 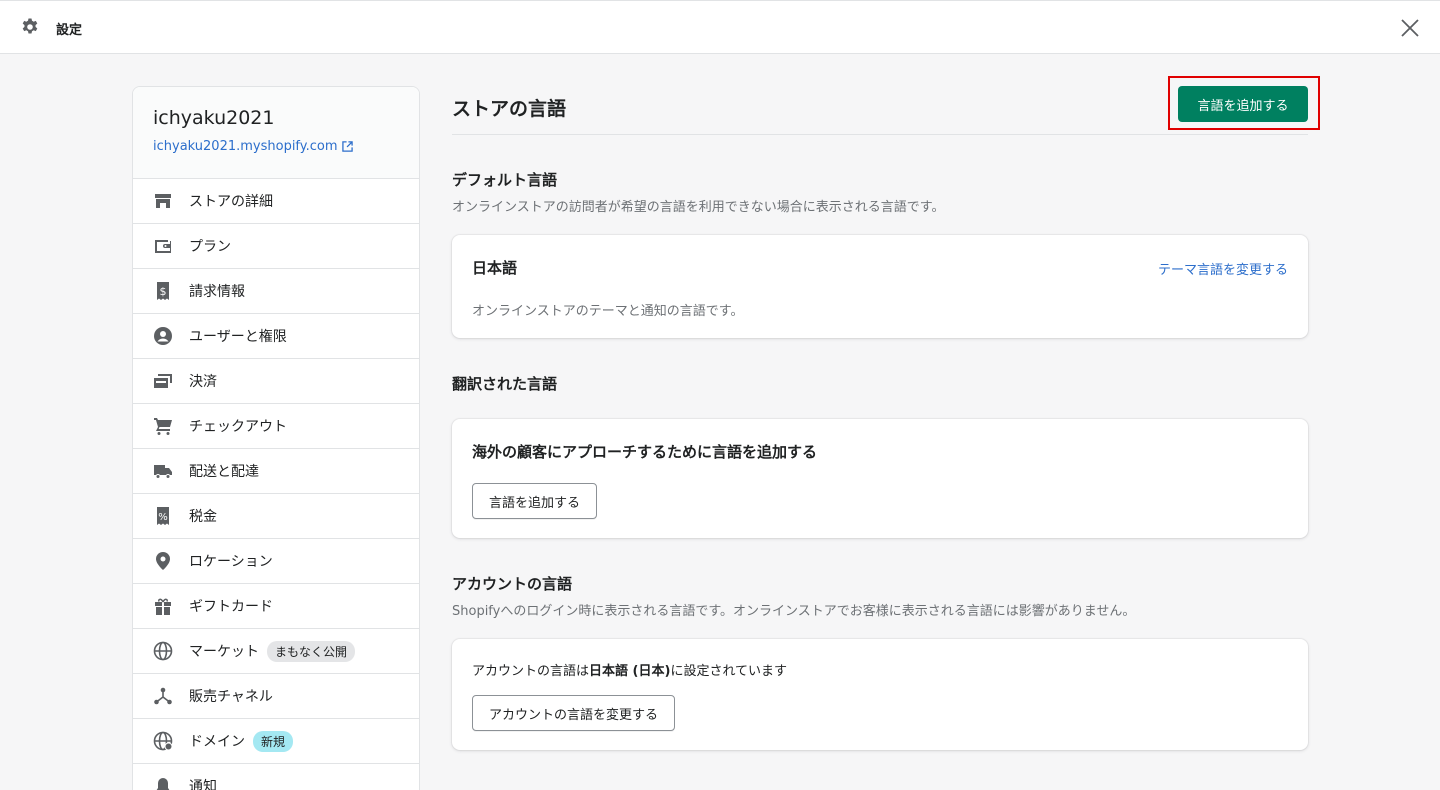 I want to click on receipt-dollar-icon: $, so click(x=163, y=291).